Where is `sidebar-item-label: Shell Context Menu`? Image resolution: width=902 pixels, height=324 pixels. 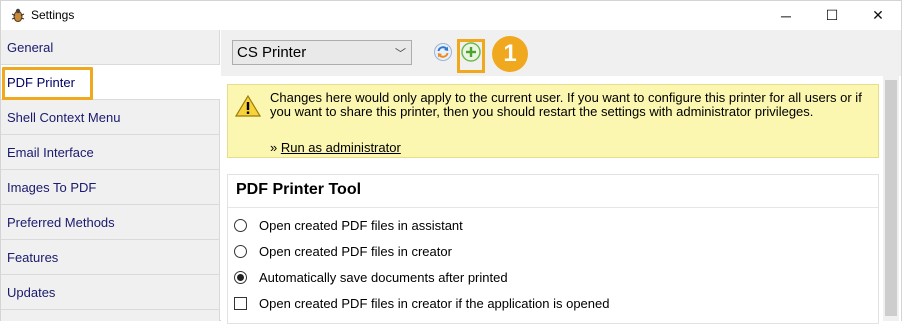
sidebar-item-label: Shell Context Menu is located at coordinates (64, 117).